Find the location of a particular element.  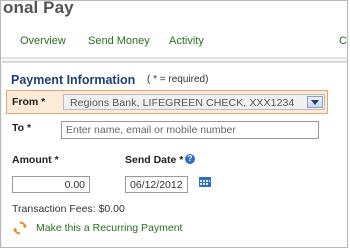

nav-divider is located at coordinates (174, 58).